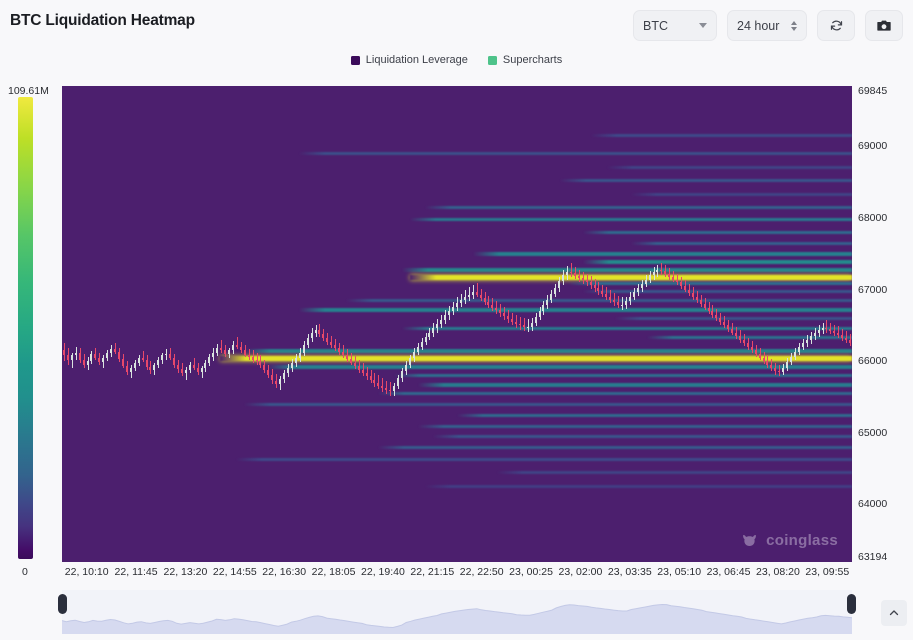 The image size is (913, 640). I want to click on page-title: BTC Liquidation Heatmap, so click(102, 20).